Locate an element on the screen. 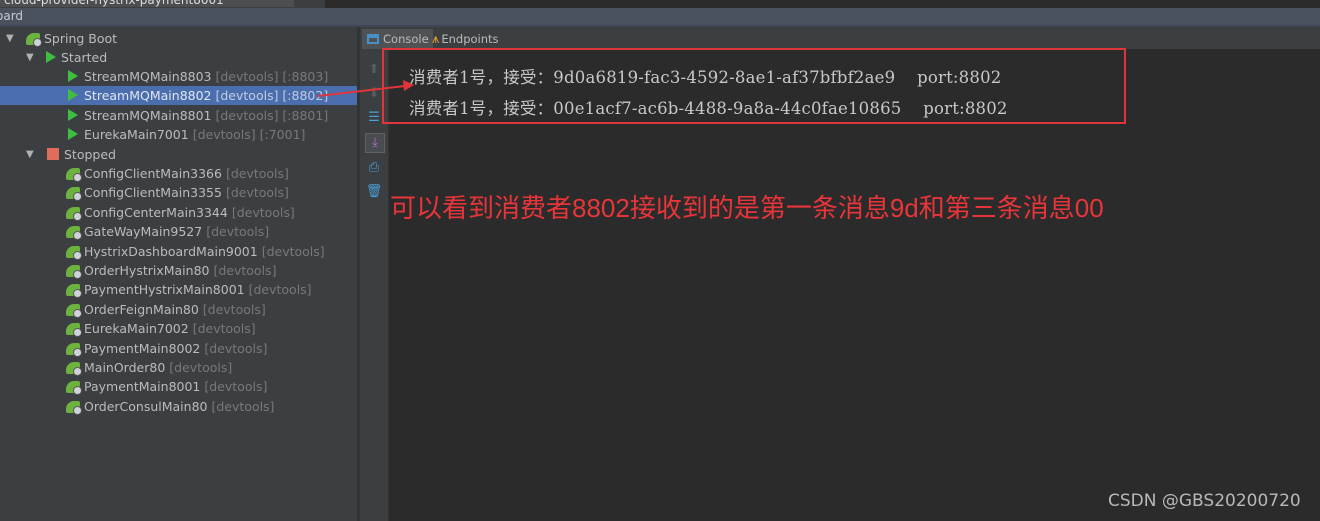 Image resolution: width=1320 pixels, height=521 pixels. tree-item-app: EurekaMain7001 [devtools] [:7001] is located at coordinates (178, 134).